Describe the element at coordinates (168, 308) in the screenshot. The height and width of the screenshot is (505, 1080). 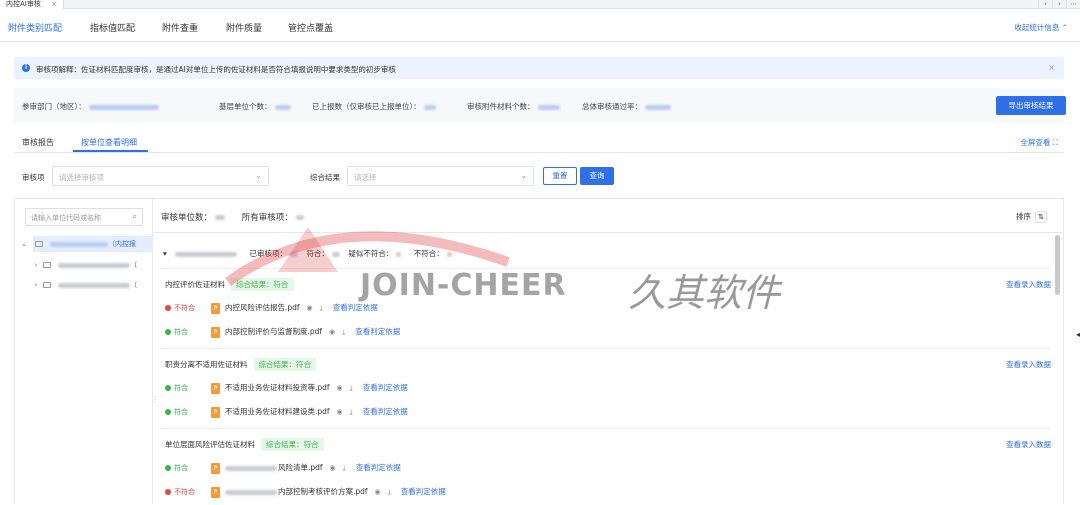
I see `error-dot-icon` at that location.